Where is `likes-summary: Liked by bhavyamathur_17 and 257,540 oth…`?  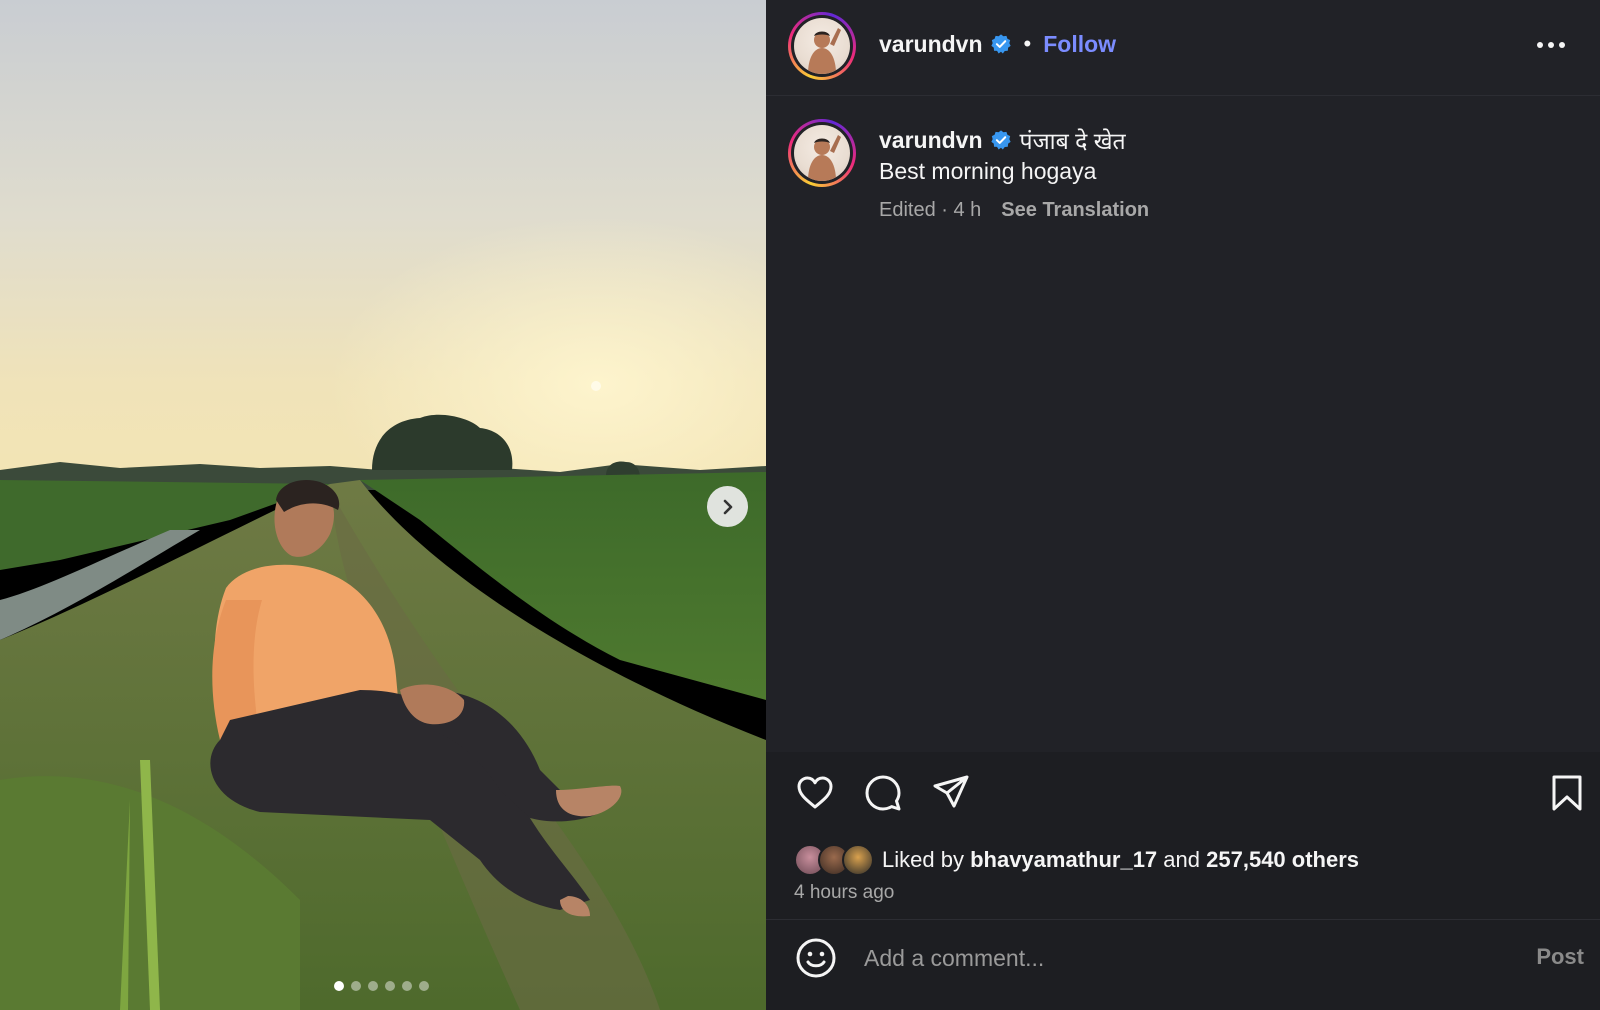
likes-summary: Liked by bhavyamathur_17 and 257,540 oth… is located at coordinates (1076, 860).